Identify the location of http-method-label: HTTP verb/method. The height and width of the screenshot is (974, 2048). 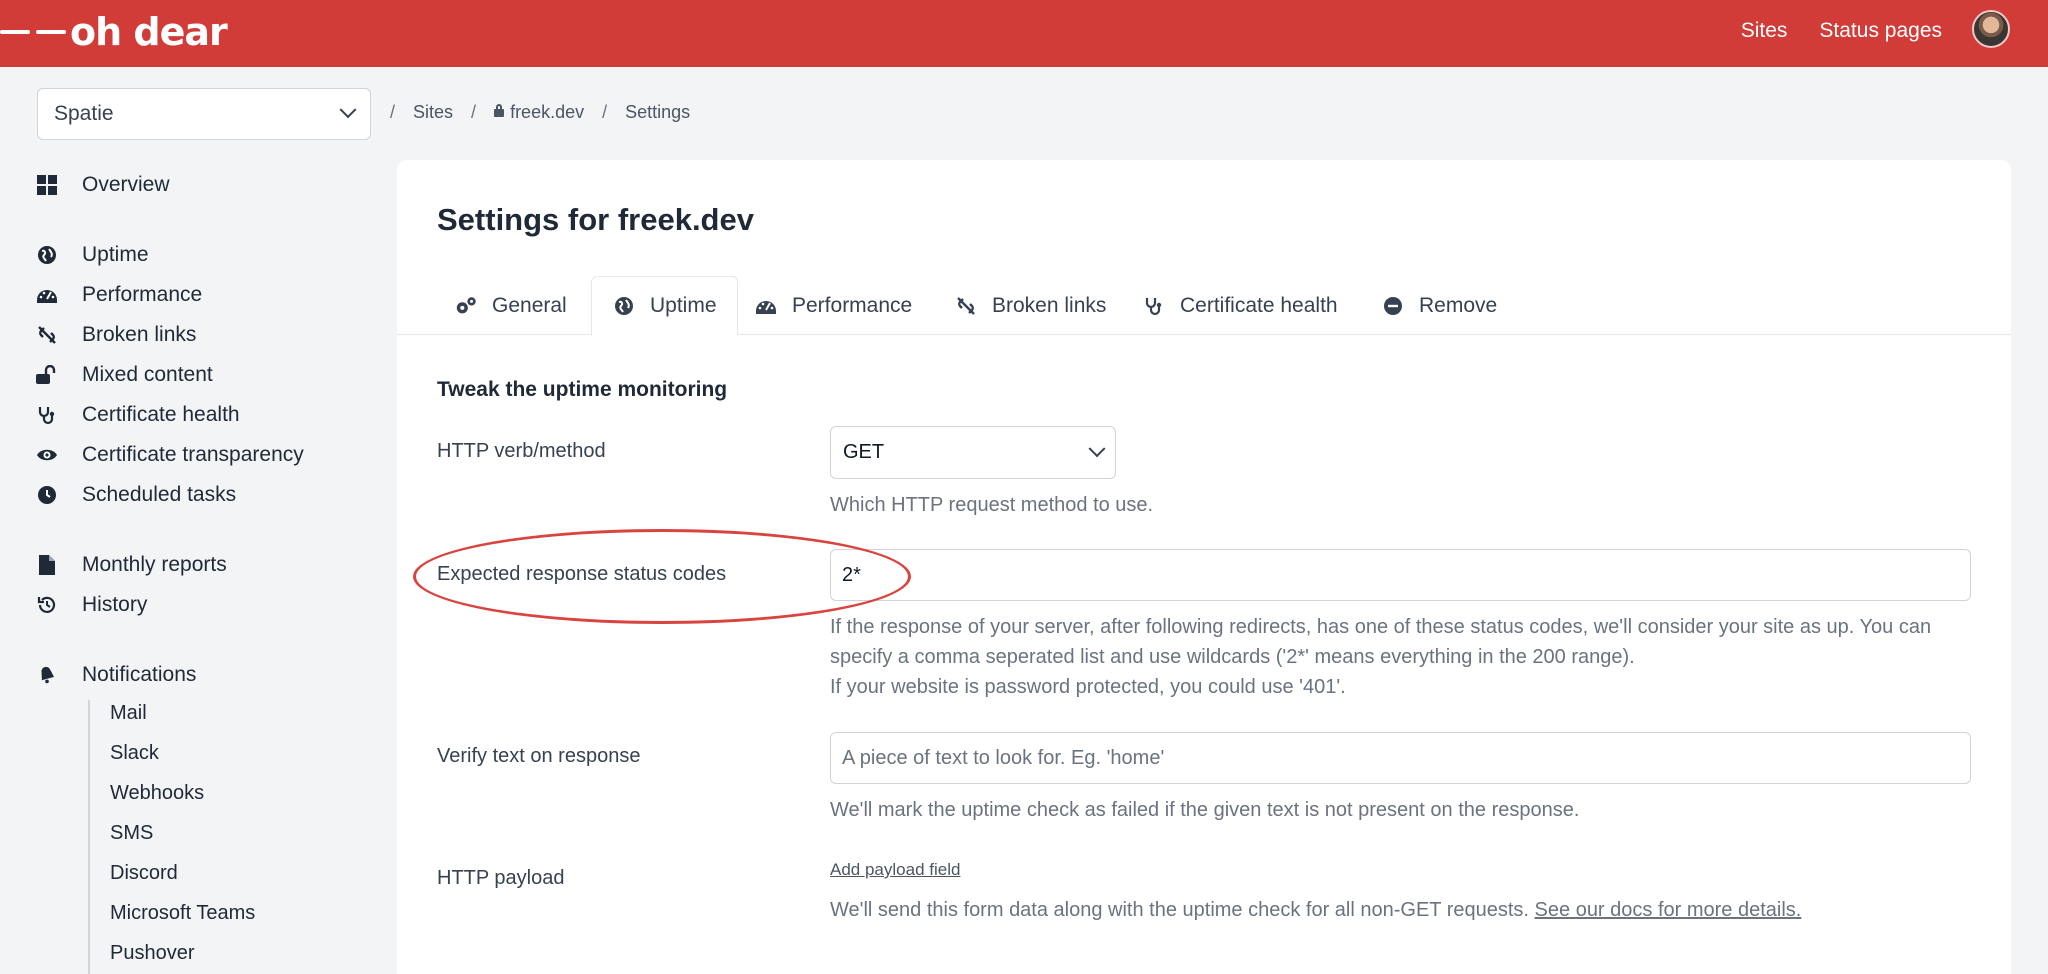
(521, 451).